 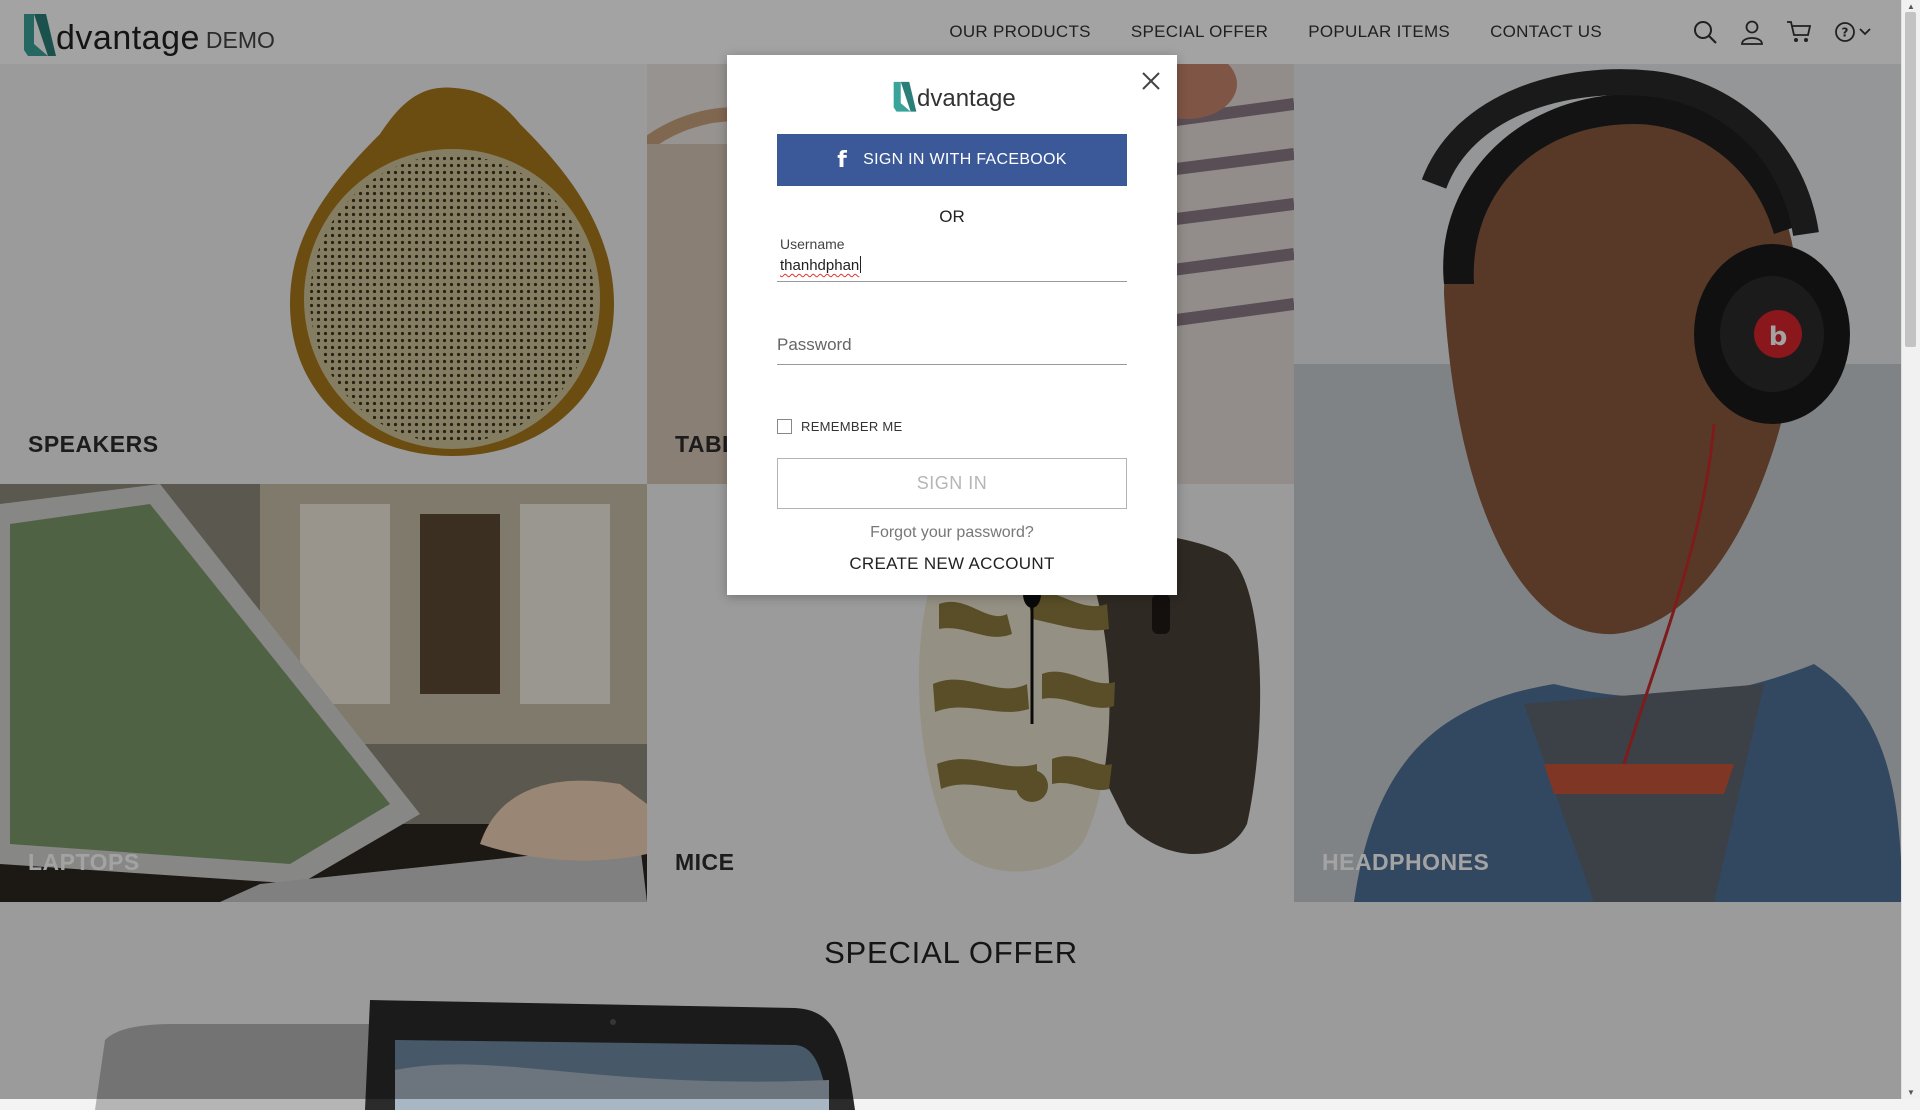 What do you see at coordinates (1911, 6) in the screenshot?
I see `scroll-up-arrow-icon: ▲` at bounding box center [1911, 6].